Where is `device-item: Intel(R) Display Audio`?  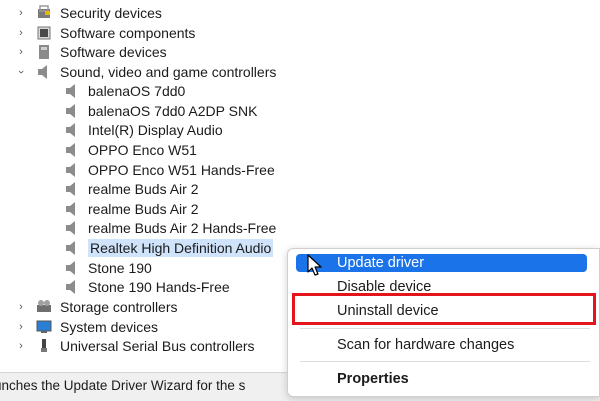 device-item: Intel(R) Display Audio is located at coordinates (143, 129).